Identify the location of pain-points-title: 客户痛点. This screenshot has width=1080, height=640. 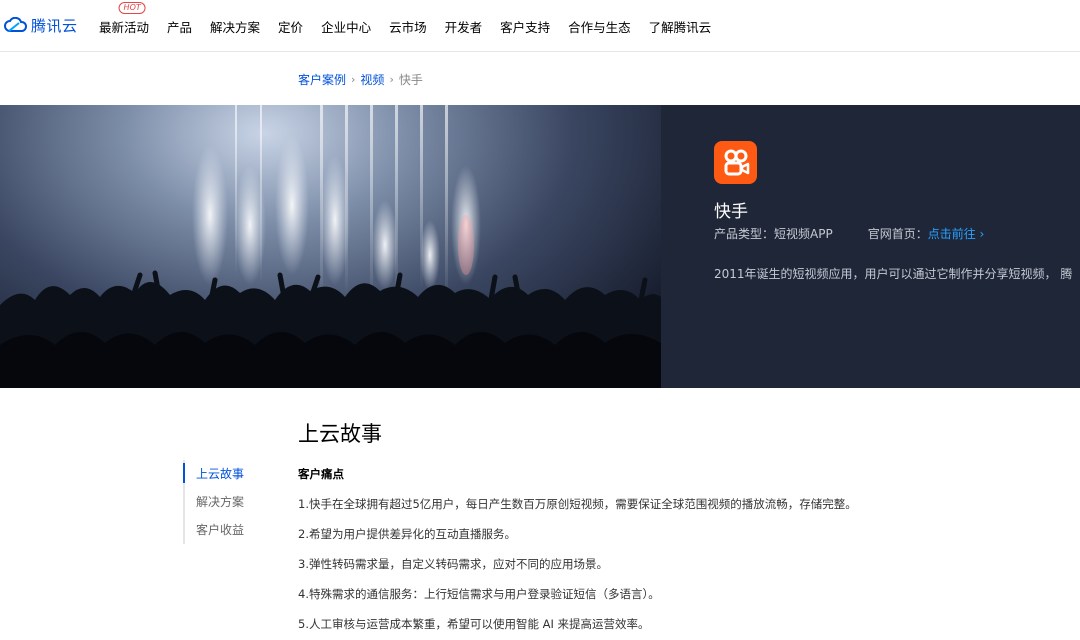
(321, 474).